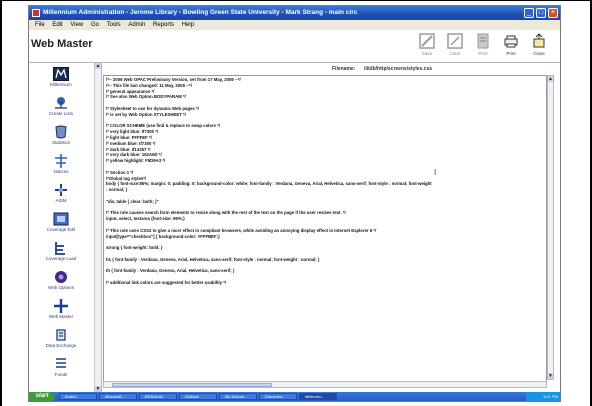 This screenshot has width=592, height=406. I want to click on editor-horizontal-scrollbar, so click(325, 384).